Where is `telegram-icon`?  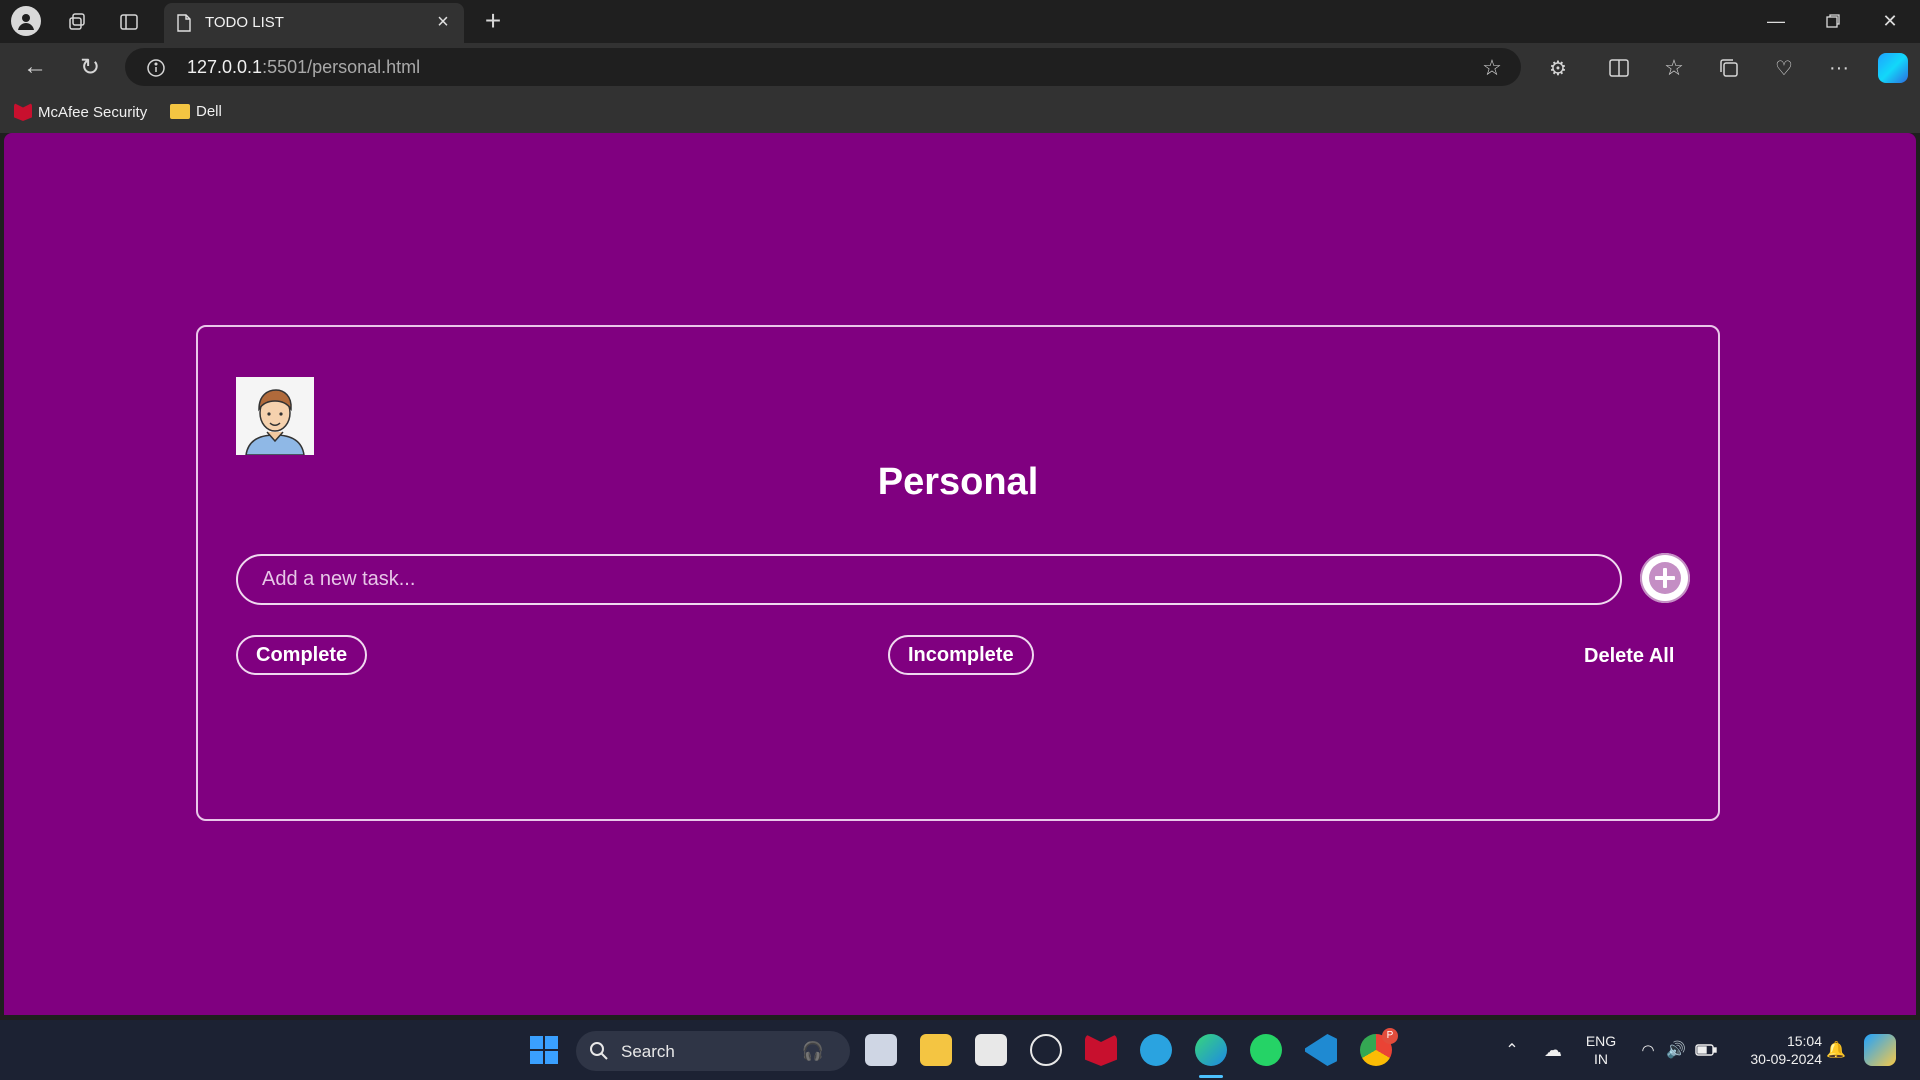 telegram-icon is located at coordinates (1156, 1050).